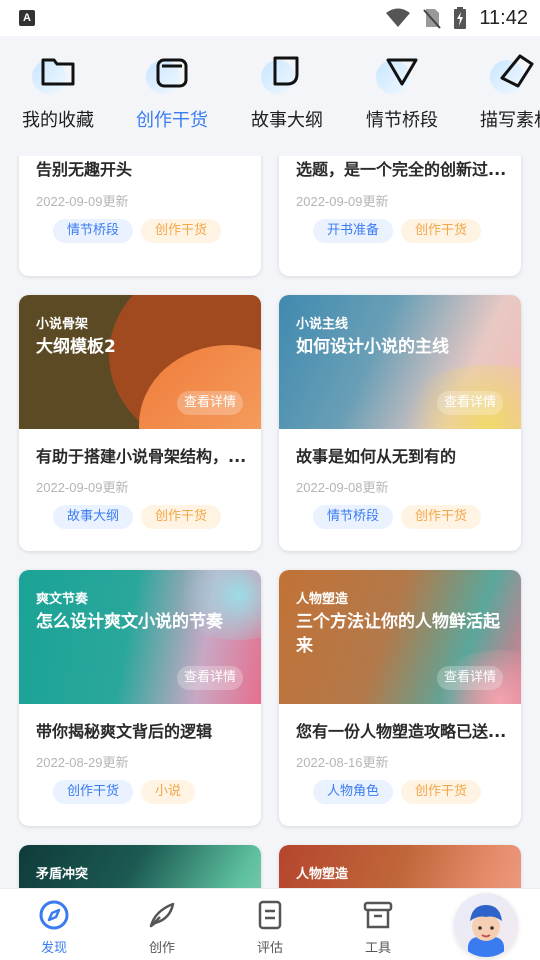 This screenshot has width=540, height=960. I want to click on triangle-icon, so click(400, 72).